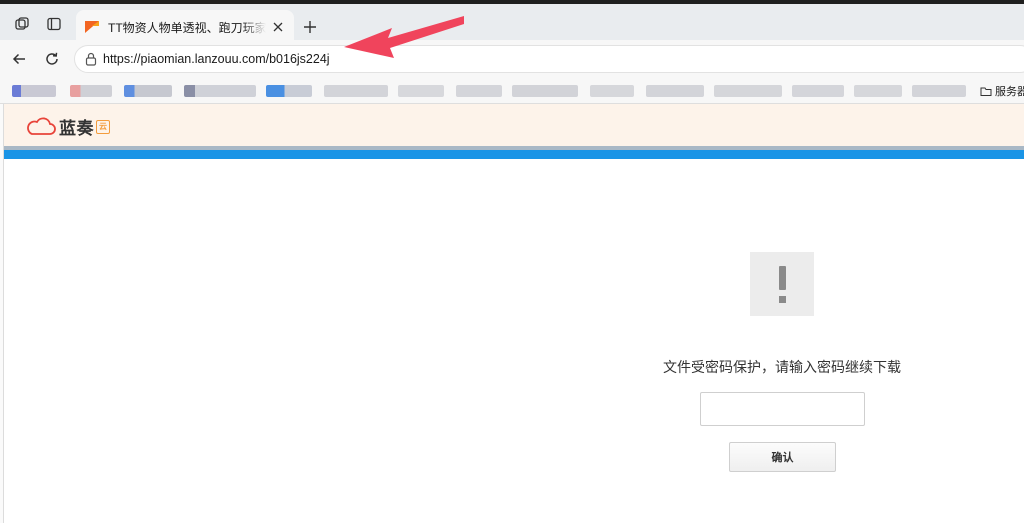 The width and height of the screenshot is (1024, 523). I want to click on password-message: 文件受密码保护，请输入密码继续下载, so click(782, 367).